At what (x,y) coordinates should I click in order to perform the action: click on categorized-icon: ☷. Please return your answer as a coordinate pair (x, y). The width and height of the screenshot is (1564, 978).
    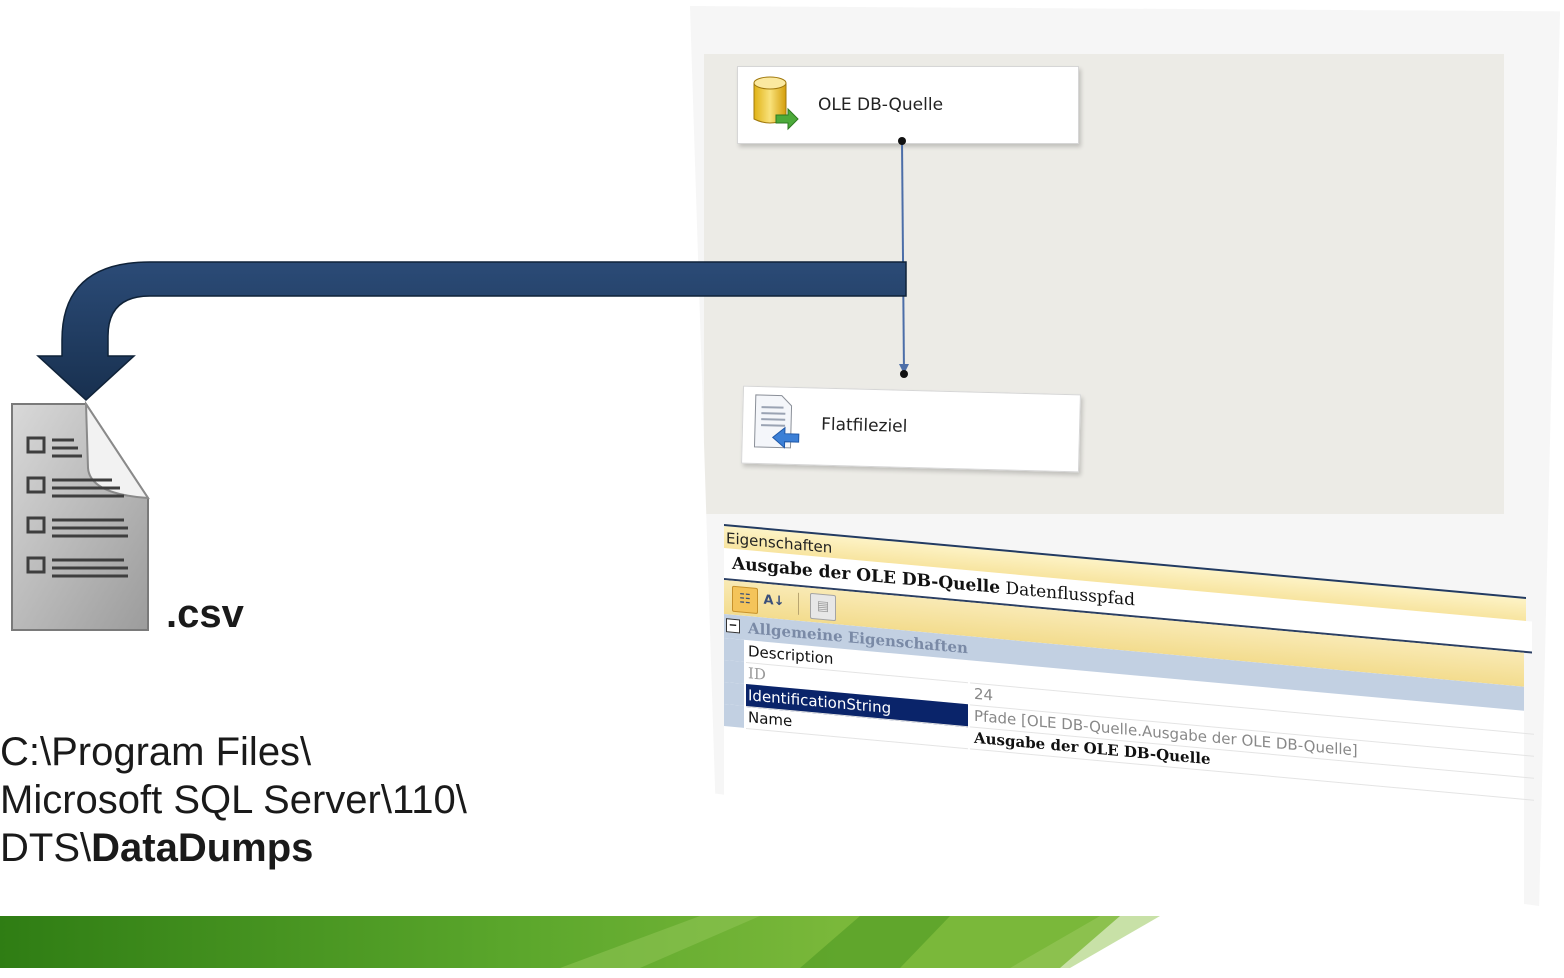
    Looking at the image, I should click on (745, 600).